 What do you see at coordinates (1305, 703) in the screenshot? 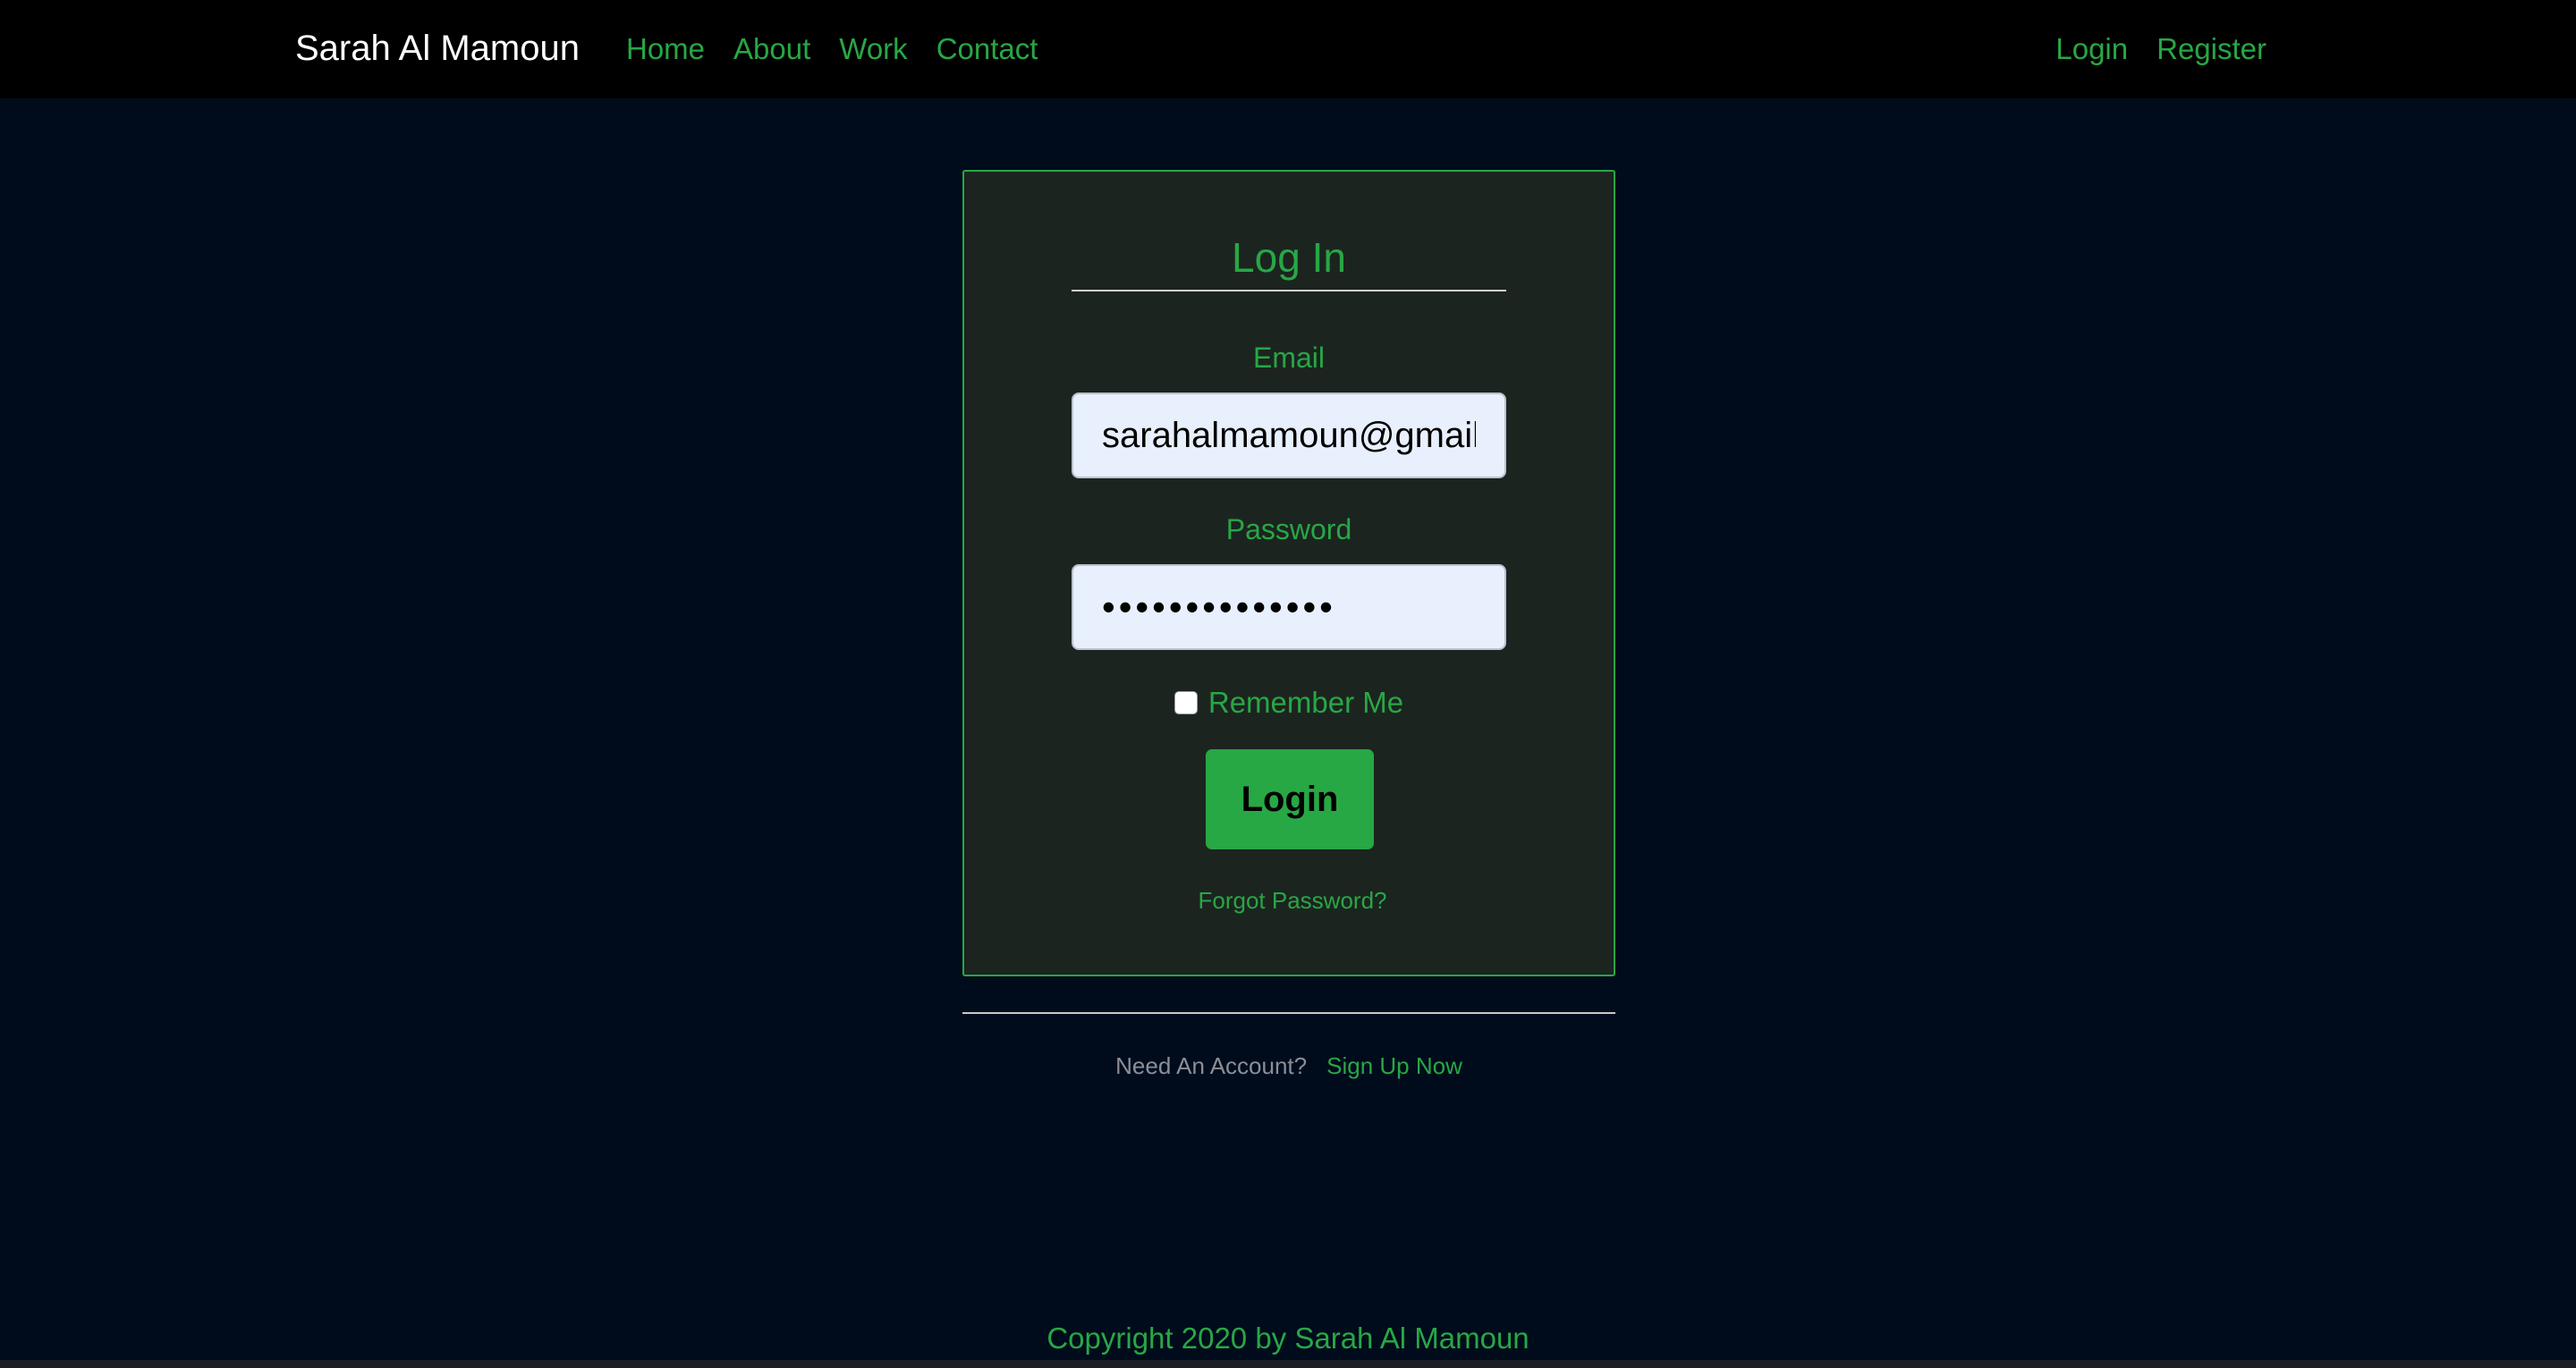
I see `remember-me-label: Remember Me` at bounding box center [1305, 703].